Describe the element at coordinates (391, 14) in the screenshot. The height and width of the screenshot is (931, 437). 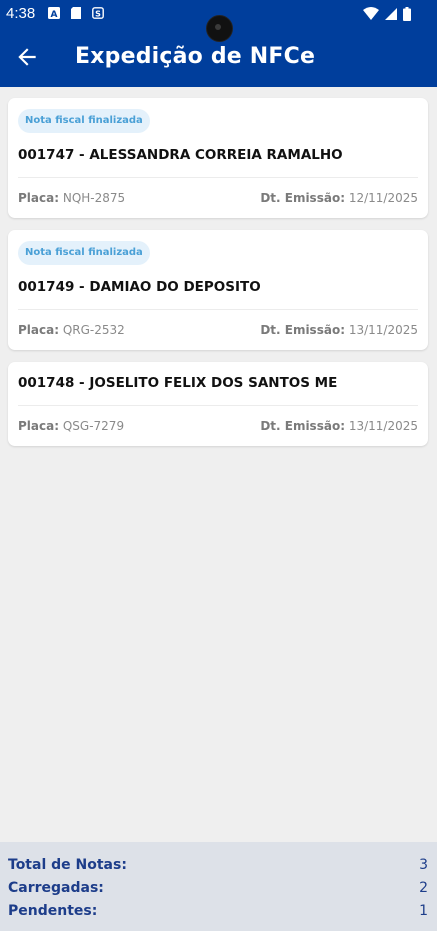
I see `signal-icon` at that location.